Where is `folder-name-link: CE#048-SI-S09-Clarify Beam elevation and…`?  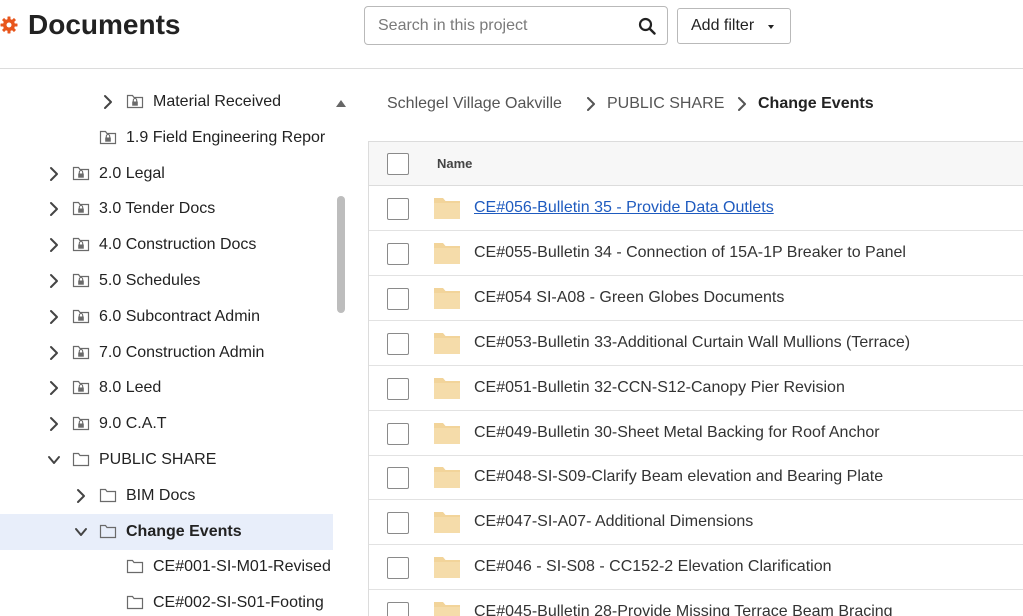
folder-name-link: CE#048-SI-S09-Clarify Beam elevation and… is located at coordinates (678, 477).